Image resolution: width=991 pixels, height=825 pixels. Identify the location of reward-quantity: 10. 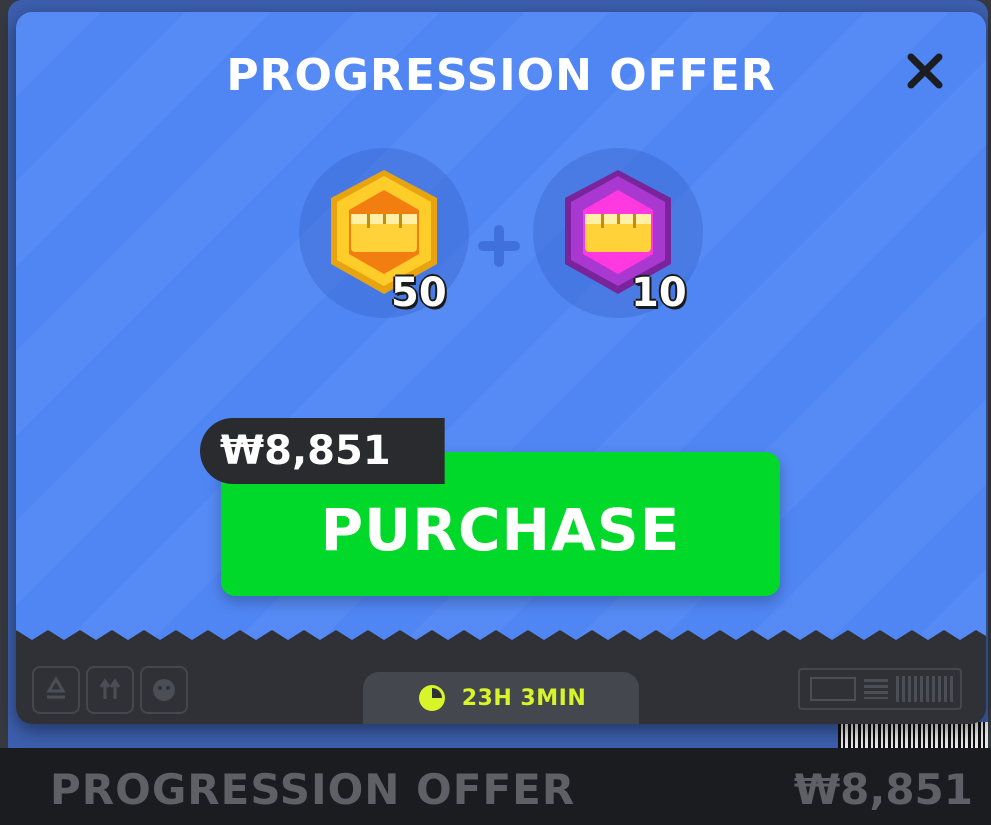
(659, 293).